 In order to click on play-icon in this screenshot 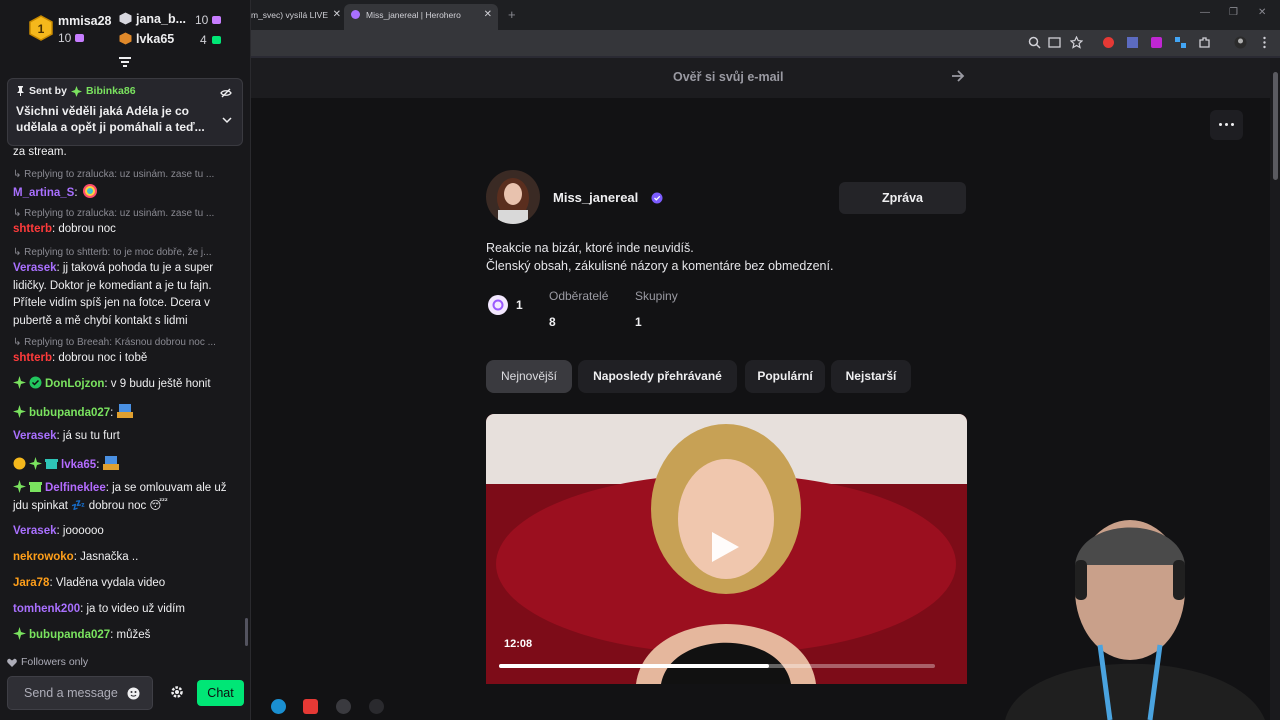, I will do `click(725, 547)`.